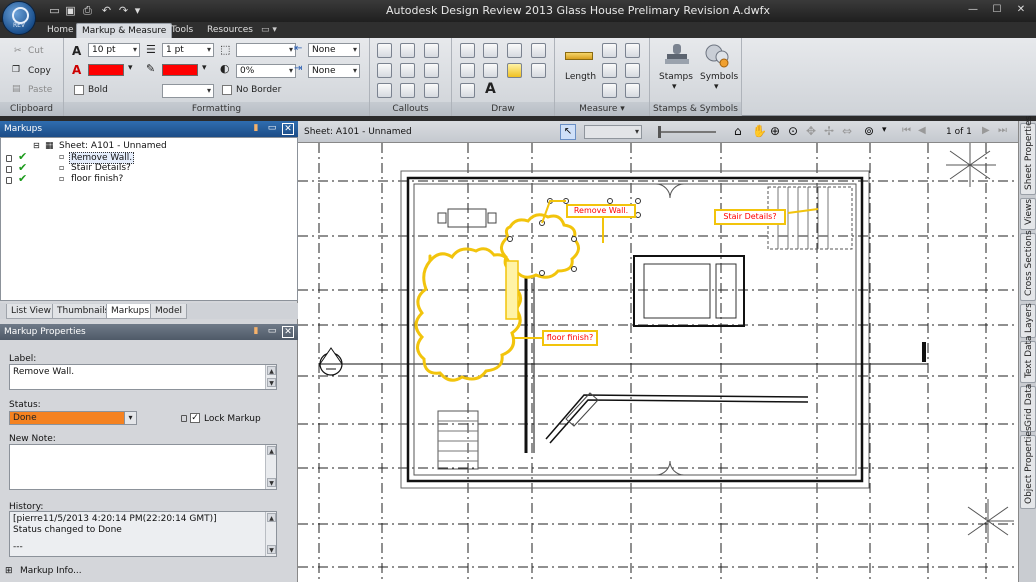 This screenshot has height=582, width=1036. Describe the element at coordinates (632, 90) in the screenshot. I see `measure-position-icon` at that location.